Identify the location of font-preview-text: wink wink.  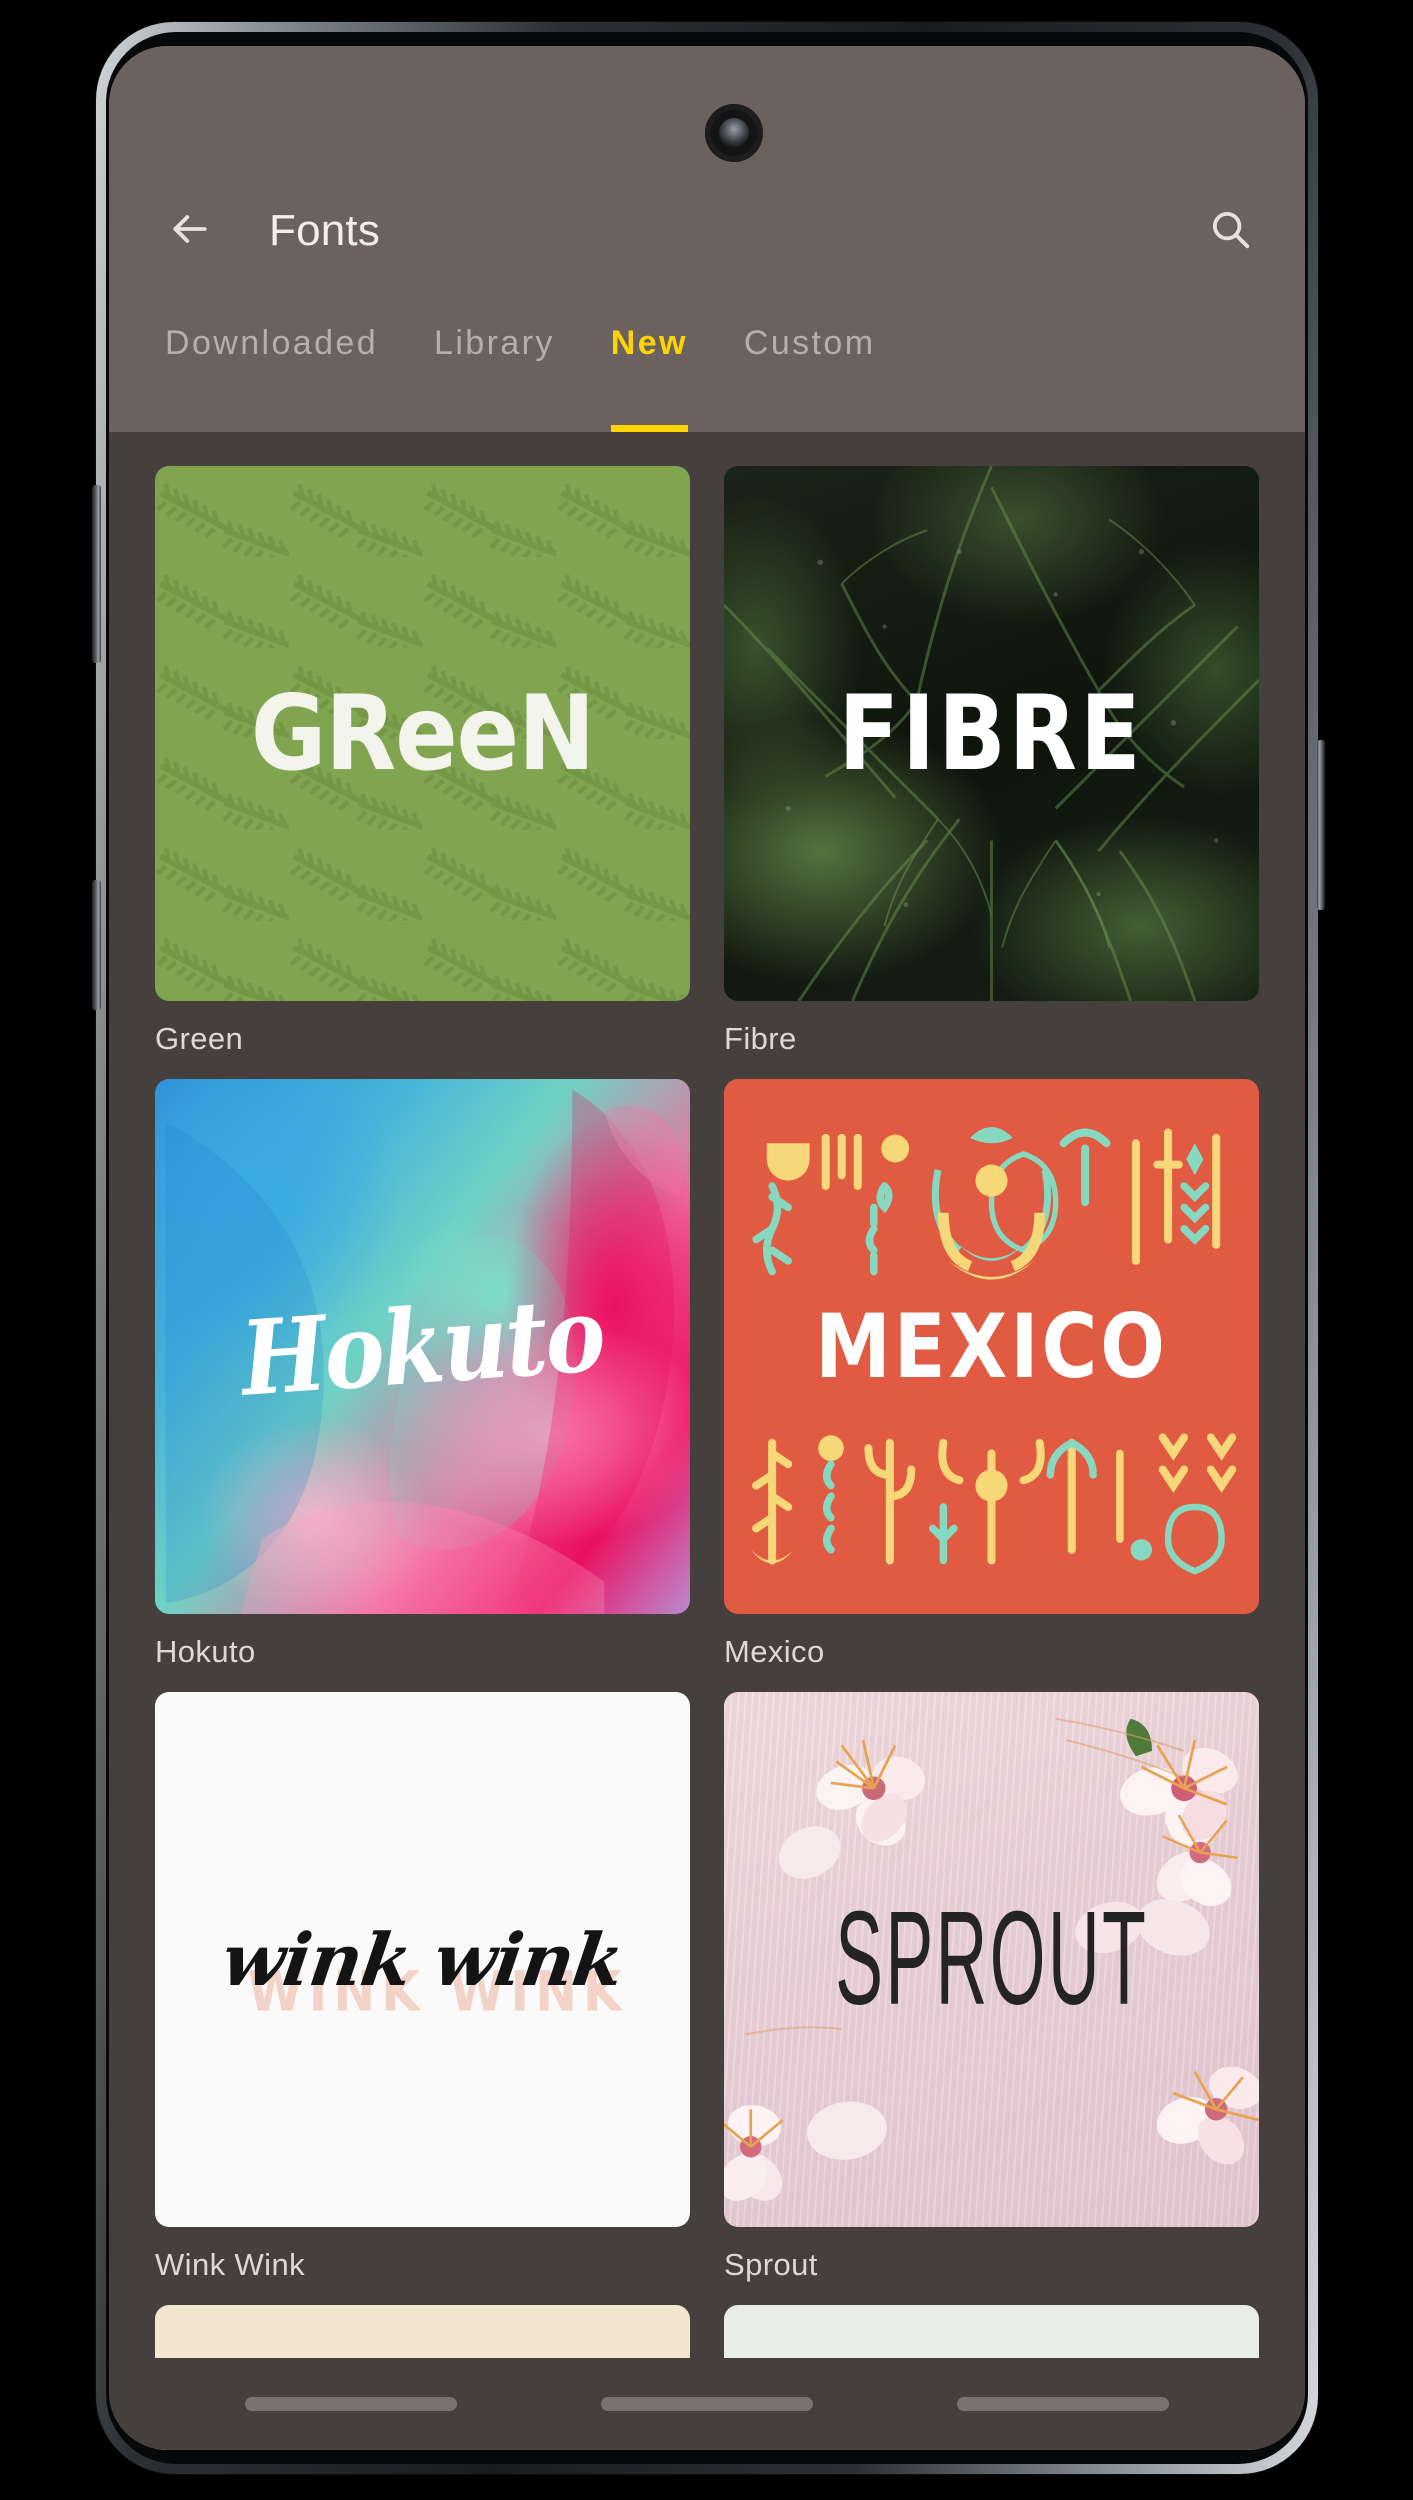
(422, 1959).